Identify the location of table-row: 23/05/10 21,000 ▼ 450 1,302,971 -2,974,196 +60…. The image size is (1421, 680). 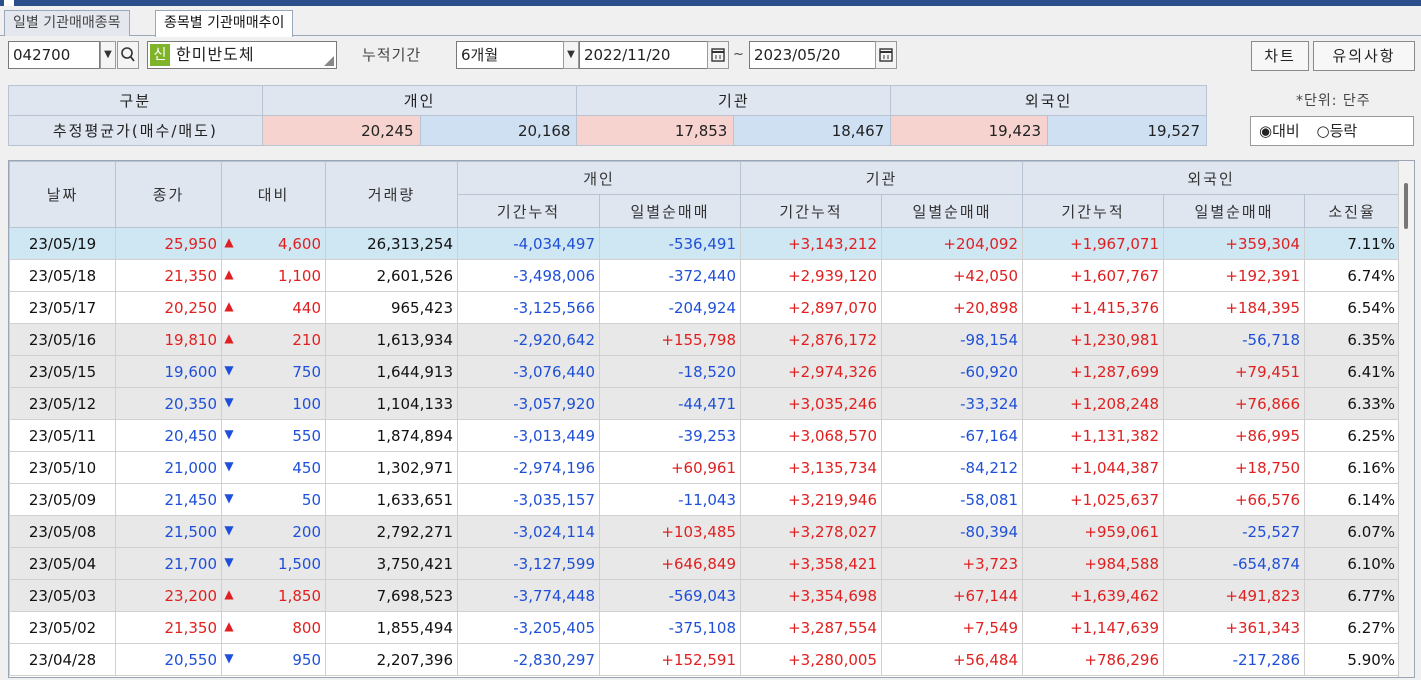
(705, 467).